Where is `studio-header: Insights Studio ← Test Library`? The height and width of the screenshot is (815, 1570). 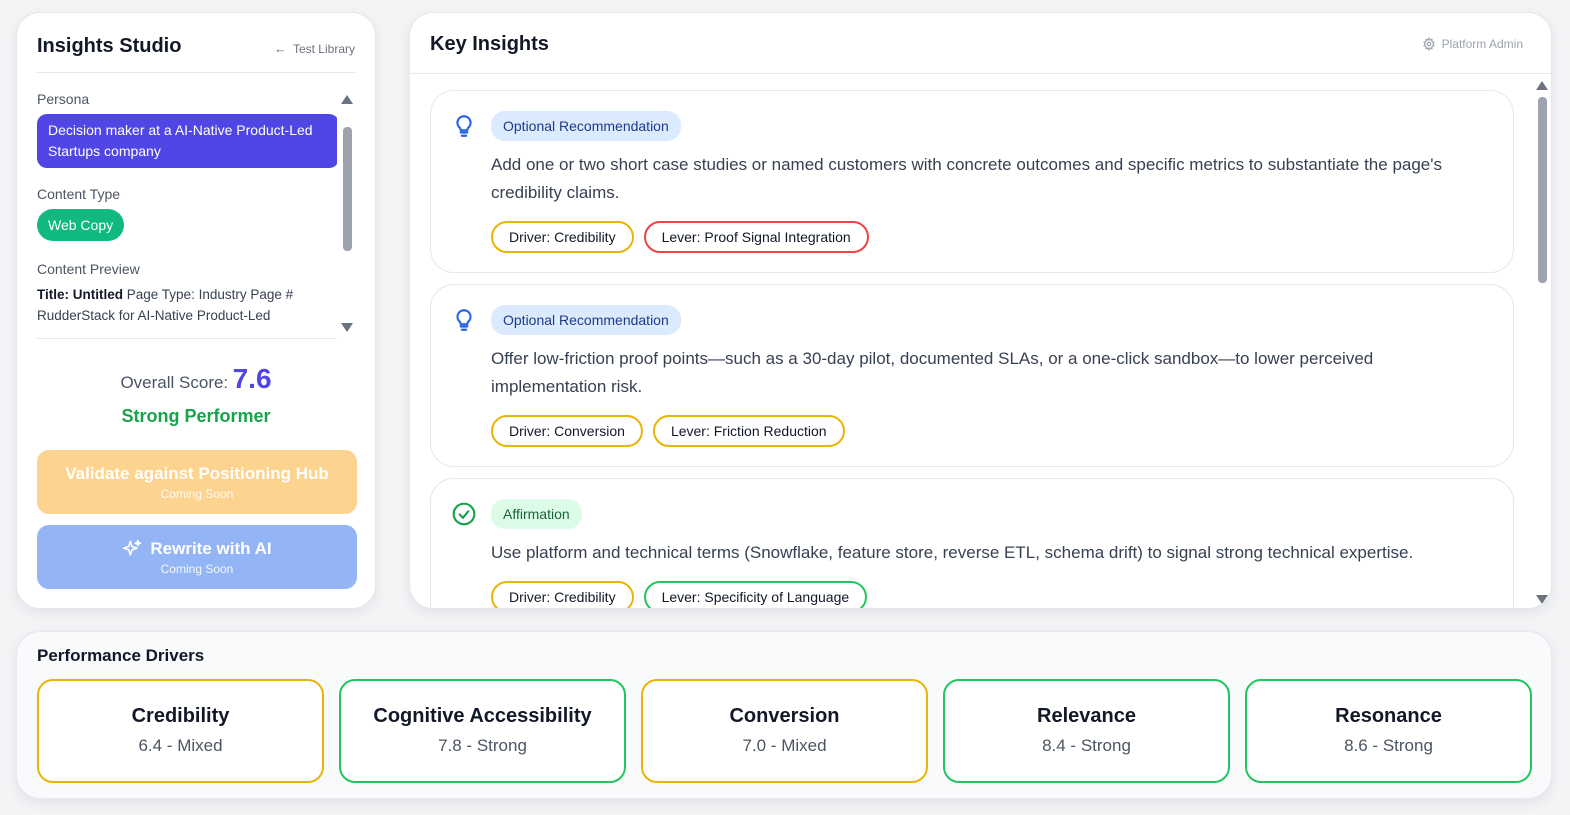
studio-header: Insights Studio ← Test Library is located at coordinates (196, 54).